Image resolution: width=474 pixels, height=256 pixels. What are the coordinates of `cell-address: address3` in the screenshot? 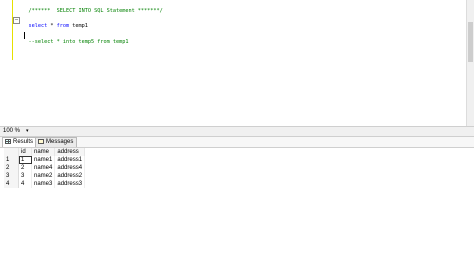 It's located at (70, 184).